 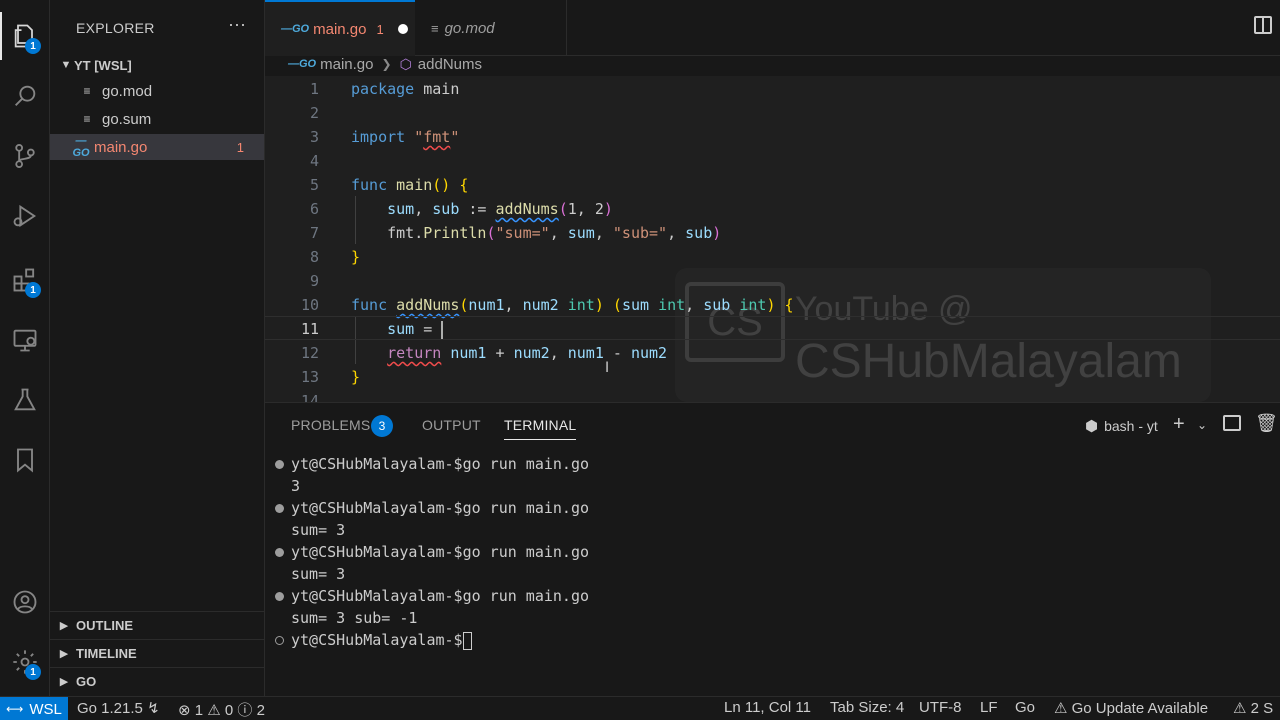 What do you see at coordinates (772, 233) in the screenshot?
I see `code-line: 7 fmt.Println("sum=", sum, "sub=", sub)` at bounding box center [772, 233].